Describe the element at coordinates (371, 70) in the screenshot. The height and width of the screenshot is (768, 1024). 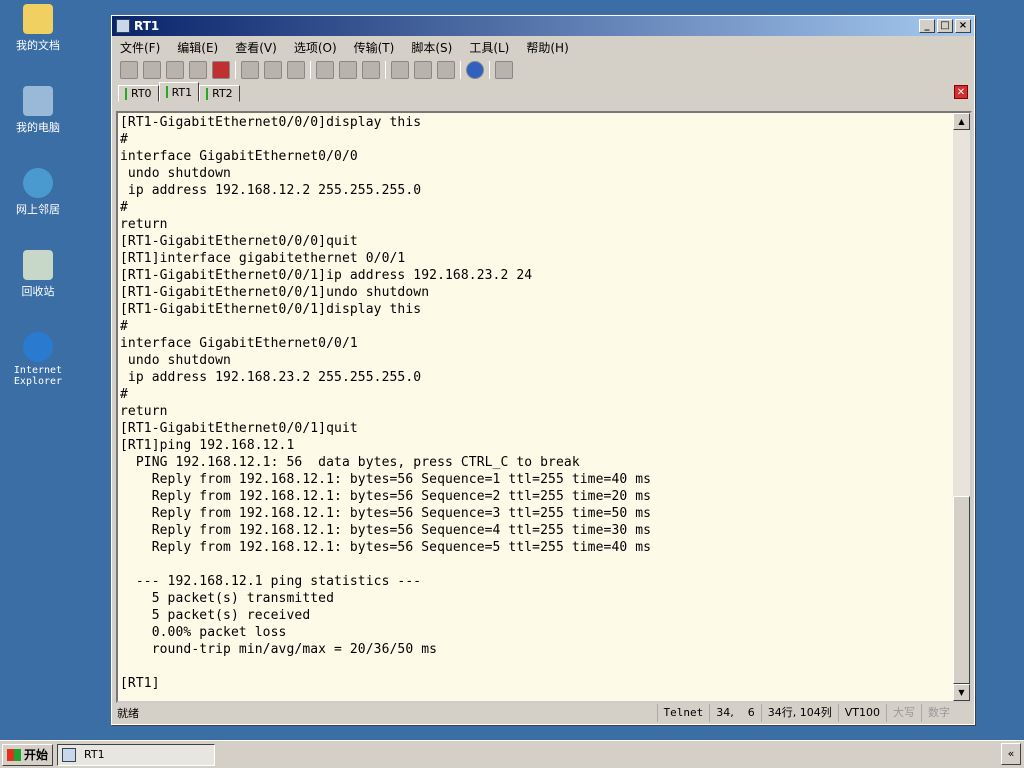
I see `print-icon` at that location.